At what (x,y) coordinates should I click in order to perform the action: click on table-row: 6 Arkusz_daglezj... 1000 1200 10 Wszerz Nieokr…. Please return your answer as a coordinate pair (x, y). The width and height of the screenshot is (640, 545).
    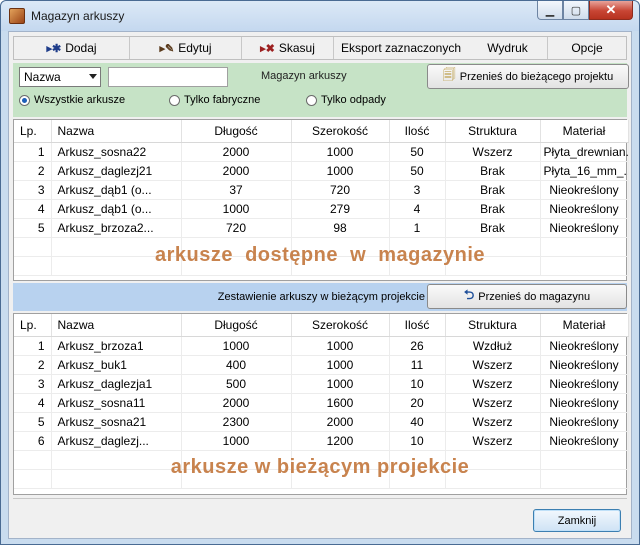
    Looking at the image, I should click on (321, 441).